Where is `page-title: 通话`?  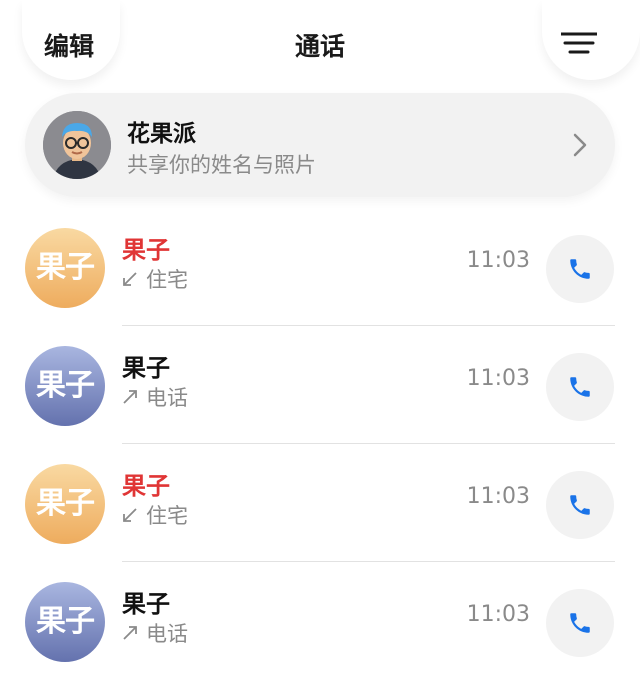
page-title: 通话 is located at coordinates (319, 46).